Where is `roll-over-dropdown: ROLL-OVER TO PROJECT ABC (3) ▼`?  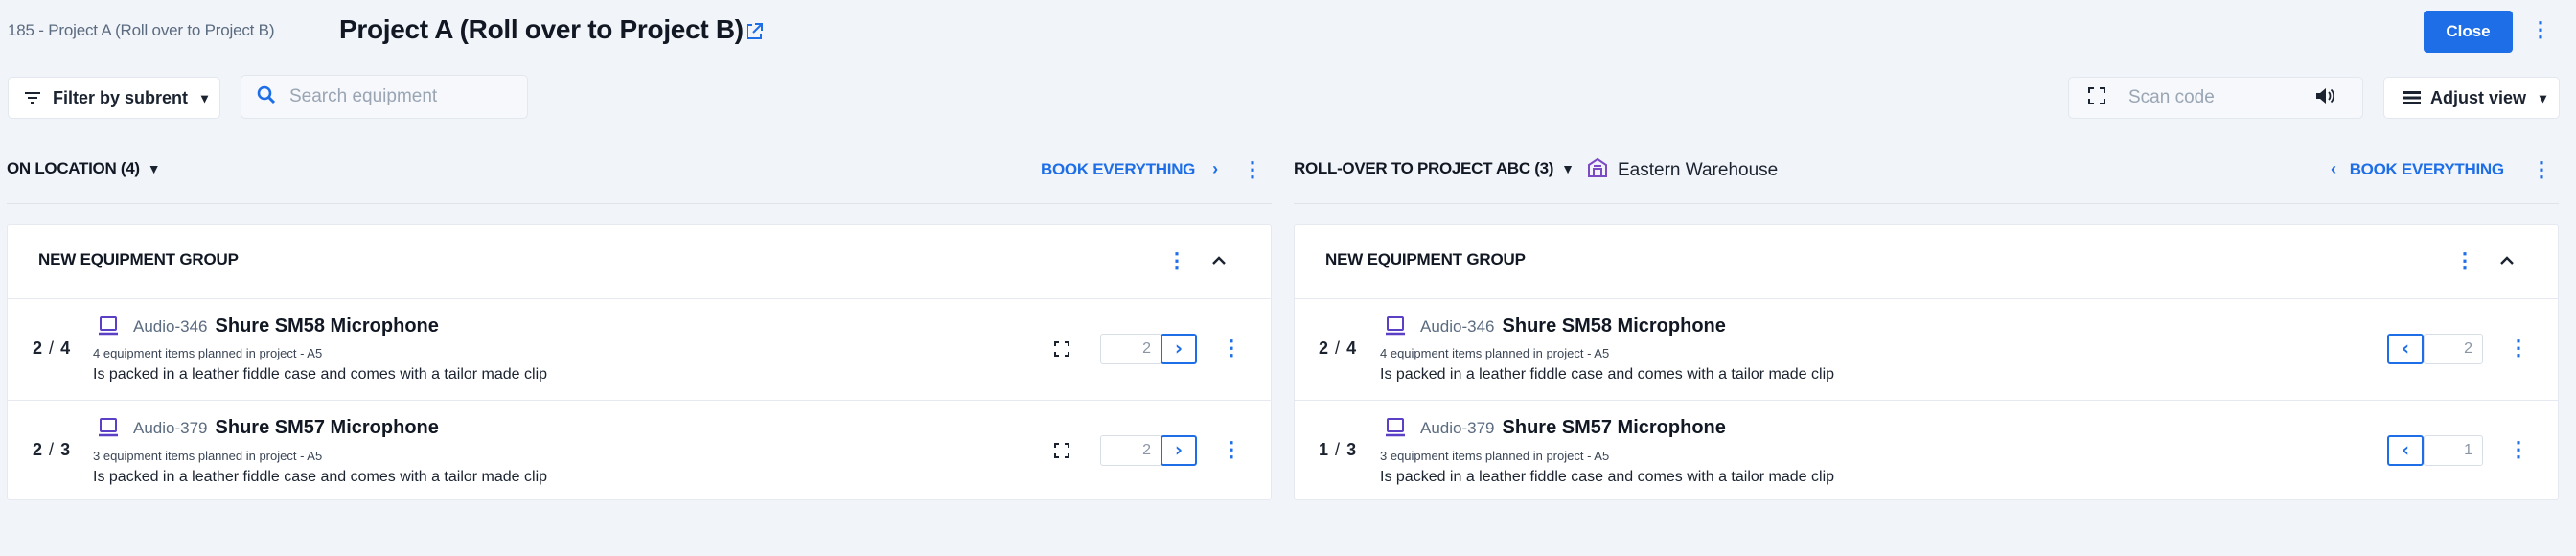 roll-over-dropdown: ROLL-OVER TO PROJECT ABC (3) ▼ is located at coordinates (1434, 168).